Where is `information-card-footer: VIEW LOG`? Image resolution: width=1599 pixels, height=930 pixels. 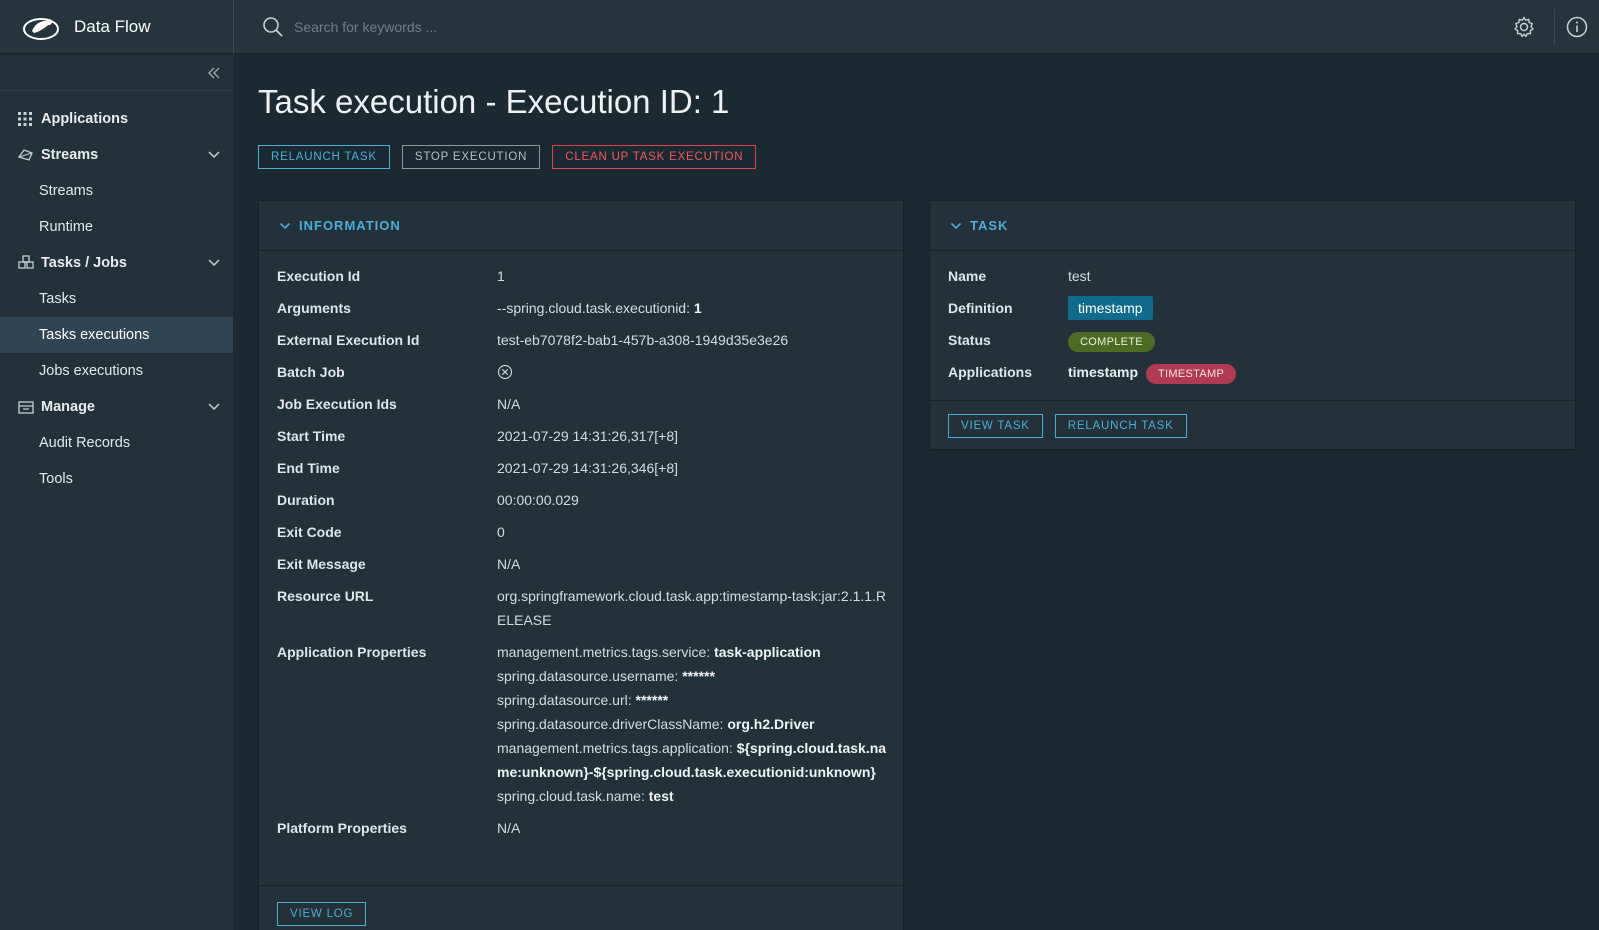
information-card-footer: VIEW LOG is located at coordinates (581, 907).